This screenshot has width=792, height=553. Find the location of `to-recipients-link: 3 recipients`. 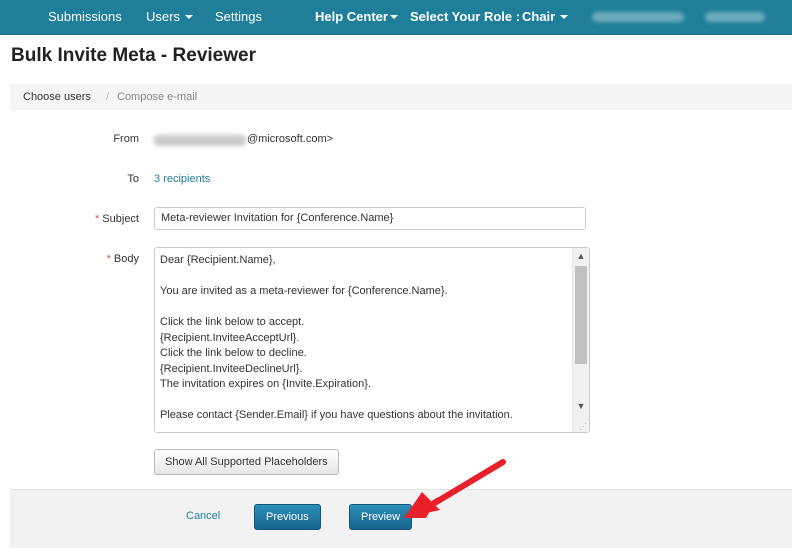

to-recipients-link: 3 recipients is located at coordinates (182, 179).